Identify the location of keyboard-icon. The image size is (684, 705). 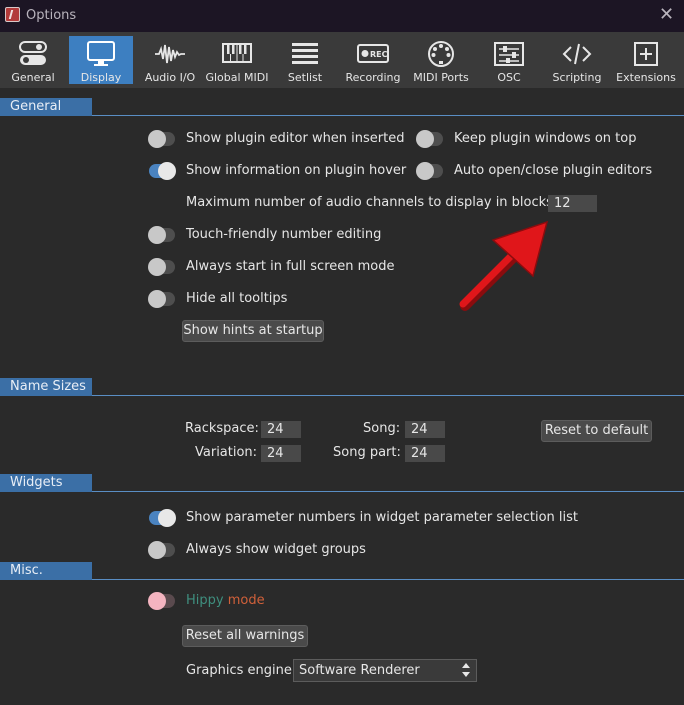
(237, 54).